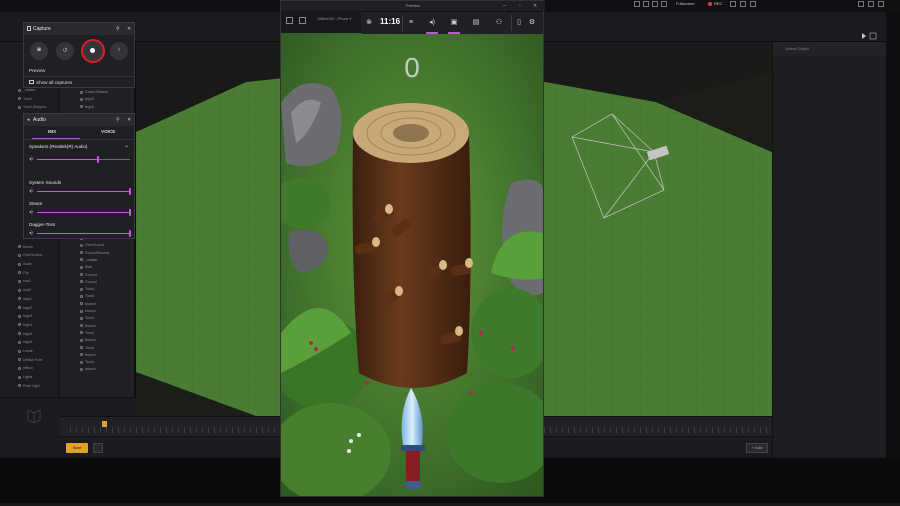 This screenshot has width=900, height=506. Describe the element at coordinates (83, 159) in the screenshot. I see `master-volume-slider` at that location.